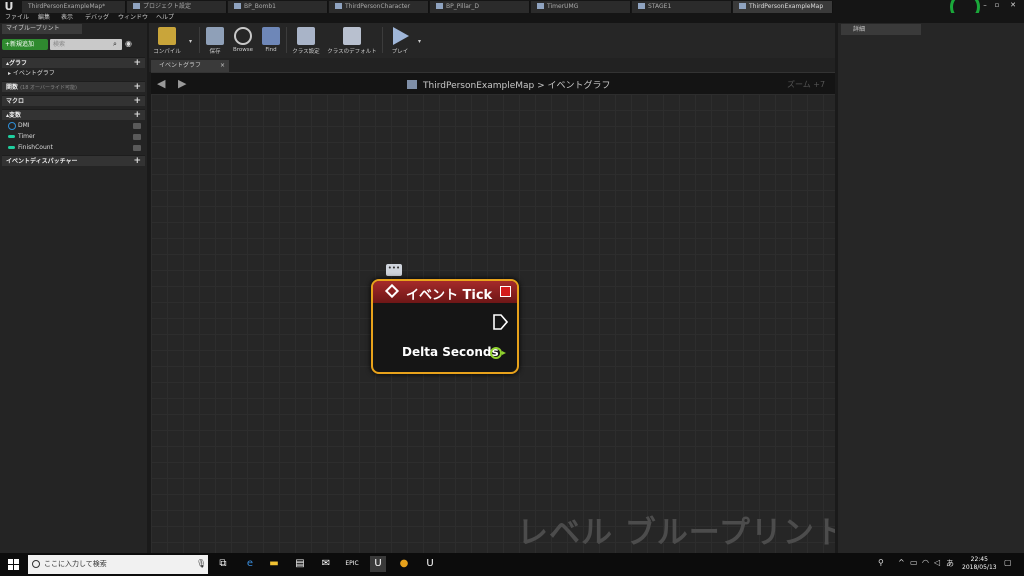 This screenshot has width=1024, height=576. What do you see at coordinates (478, 86) in the screenshot?
I see `breadcrumb-root: ThirdPersonExampleMap` at bounding box center [478, 86].